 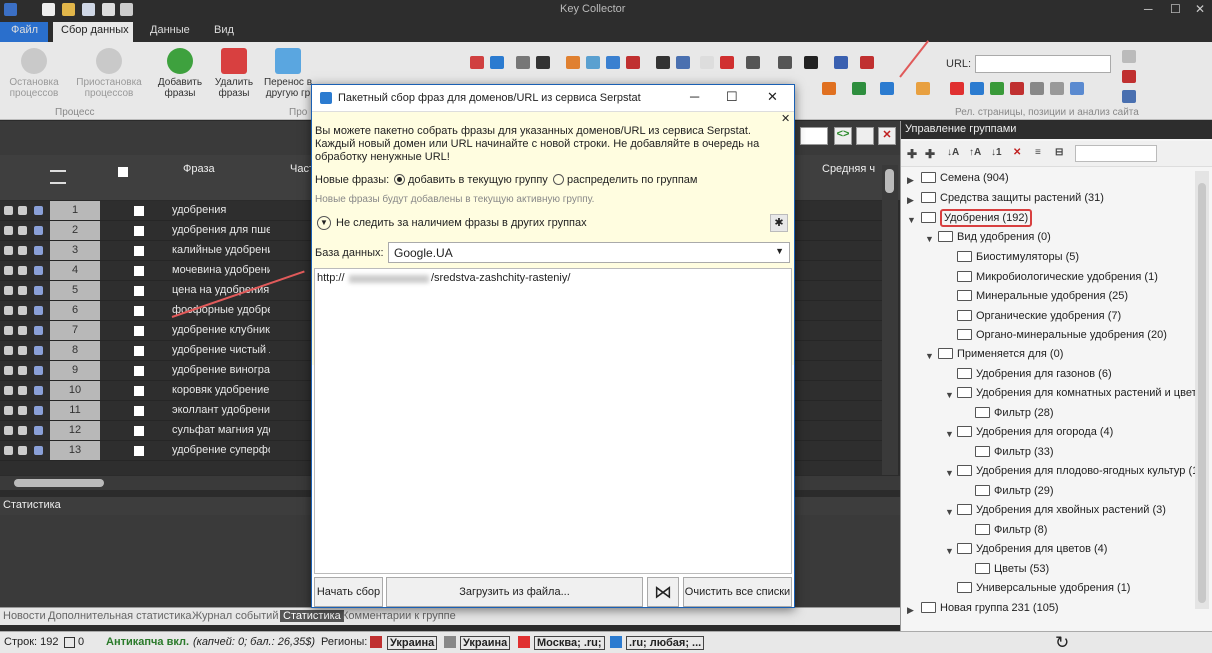 What do you see at coordinates (120, 616) in the screenshot?
I see `tab-extra-stats: Дополнительная статистика` at bounding box center [120, 616].